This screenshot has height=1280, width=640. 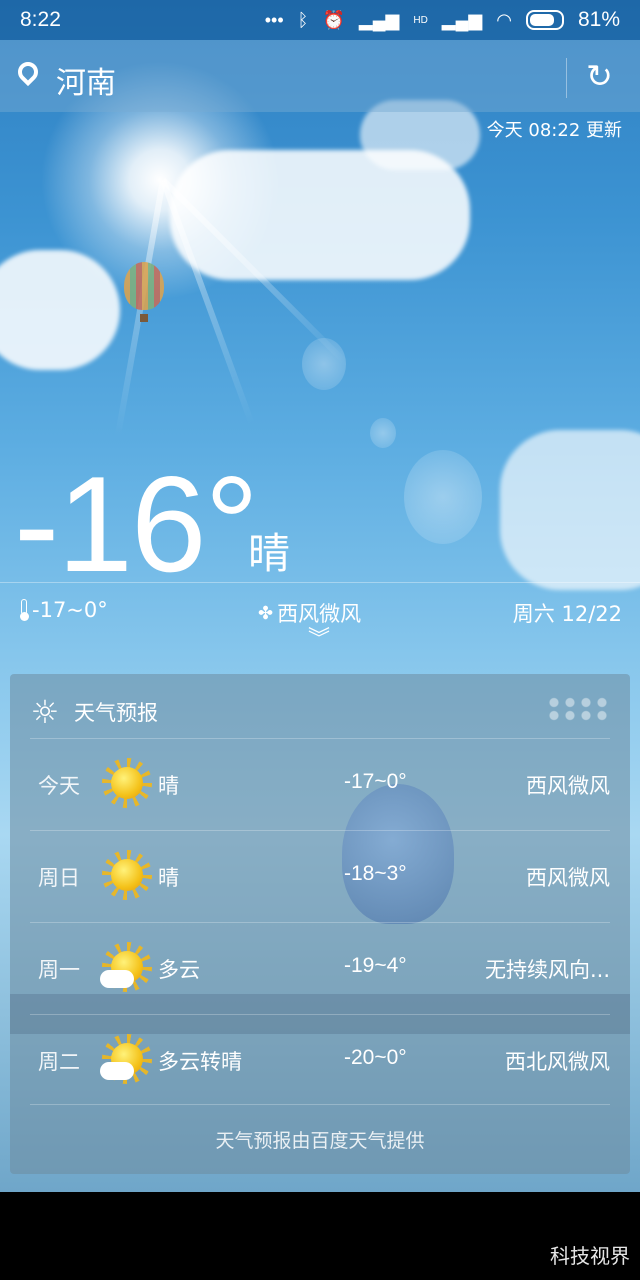 What do you see at coordinates (269, 553) in the screenshot?
I see `current-condition: 晴` at bounding box center [269, 553].